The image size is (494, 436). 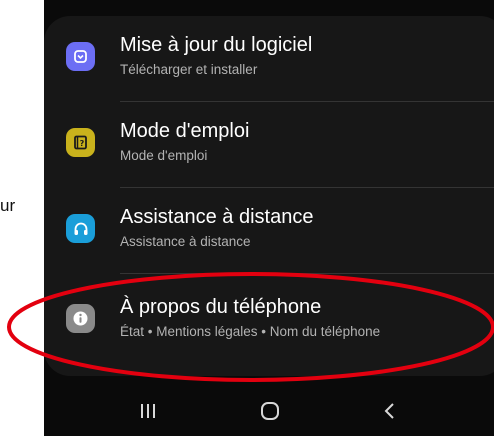 What do you see at coordinates (80, 318) in the screenshot?
I see `info-icon` at bounding box center [80, 318].